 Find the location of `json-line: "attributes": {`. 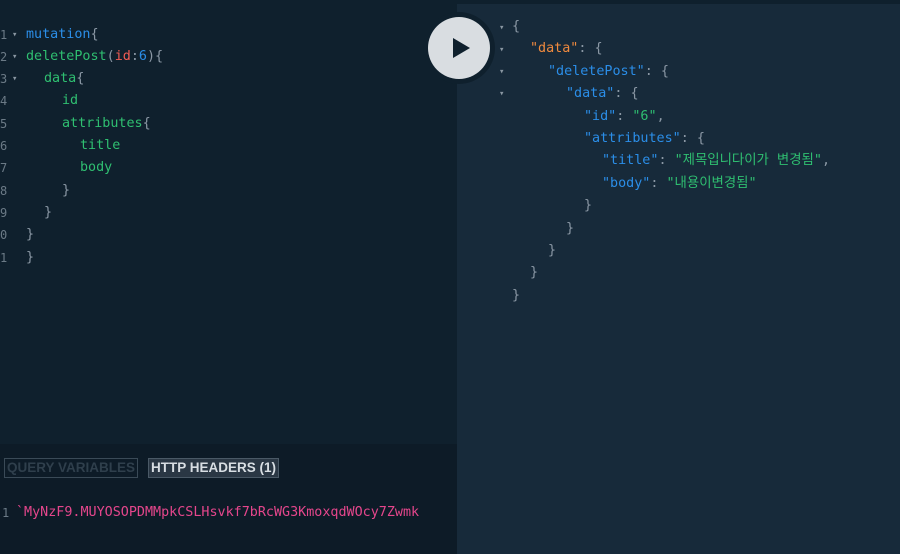

json-line: "attributes": { is located at coordinates (644, 138).